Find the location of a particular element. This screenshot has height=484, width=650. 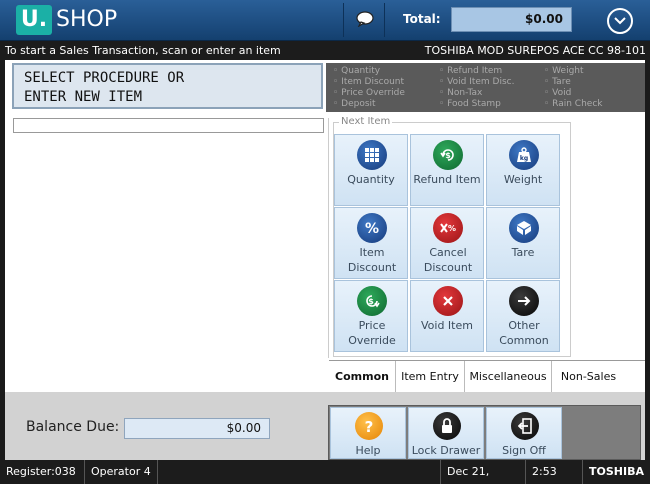

help-button: ? Help is located at coordinates (368, 433).